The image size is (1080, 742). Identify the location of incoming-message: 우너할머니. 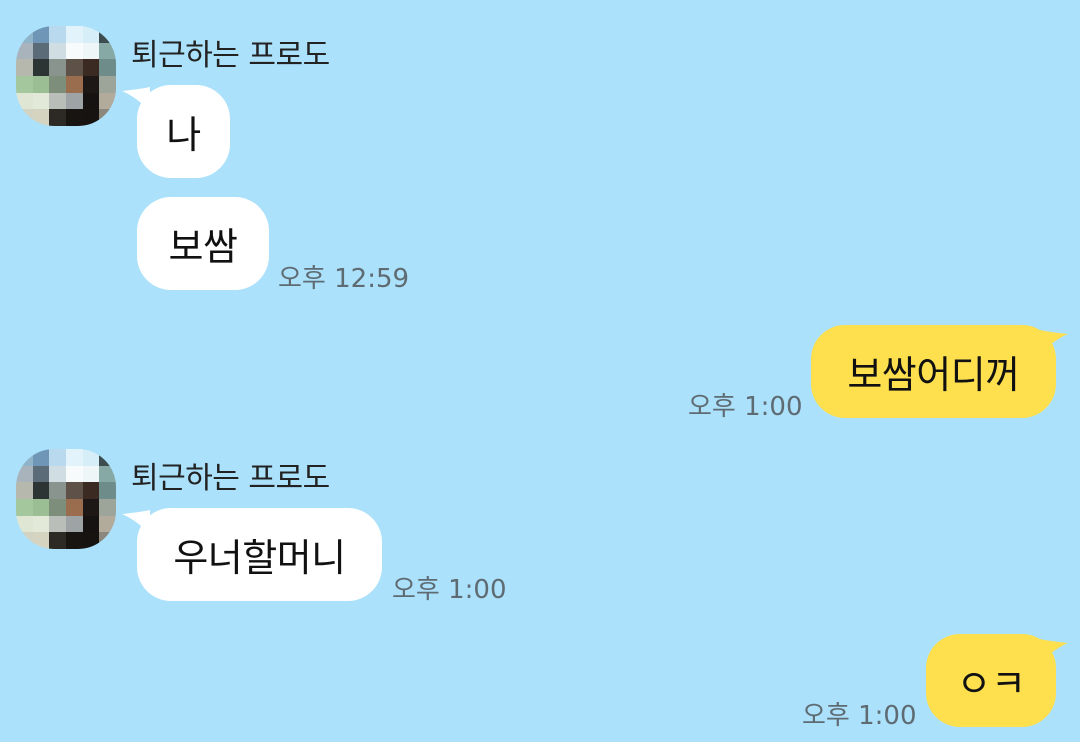
(259, 554).